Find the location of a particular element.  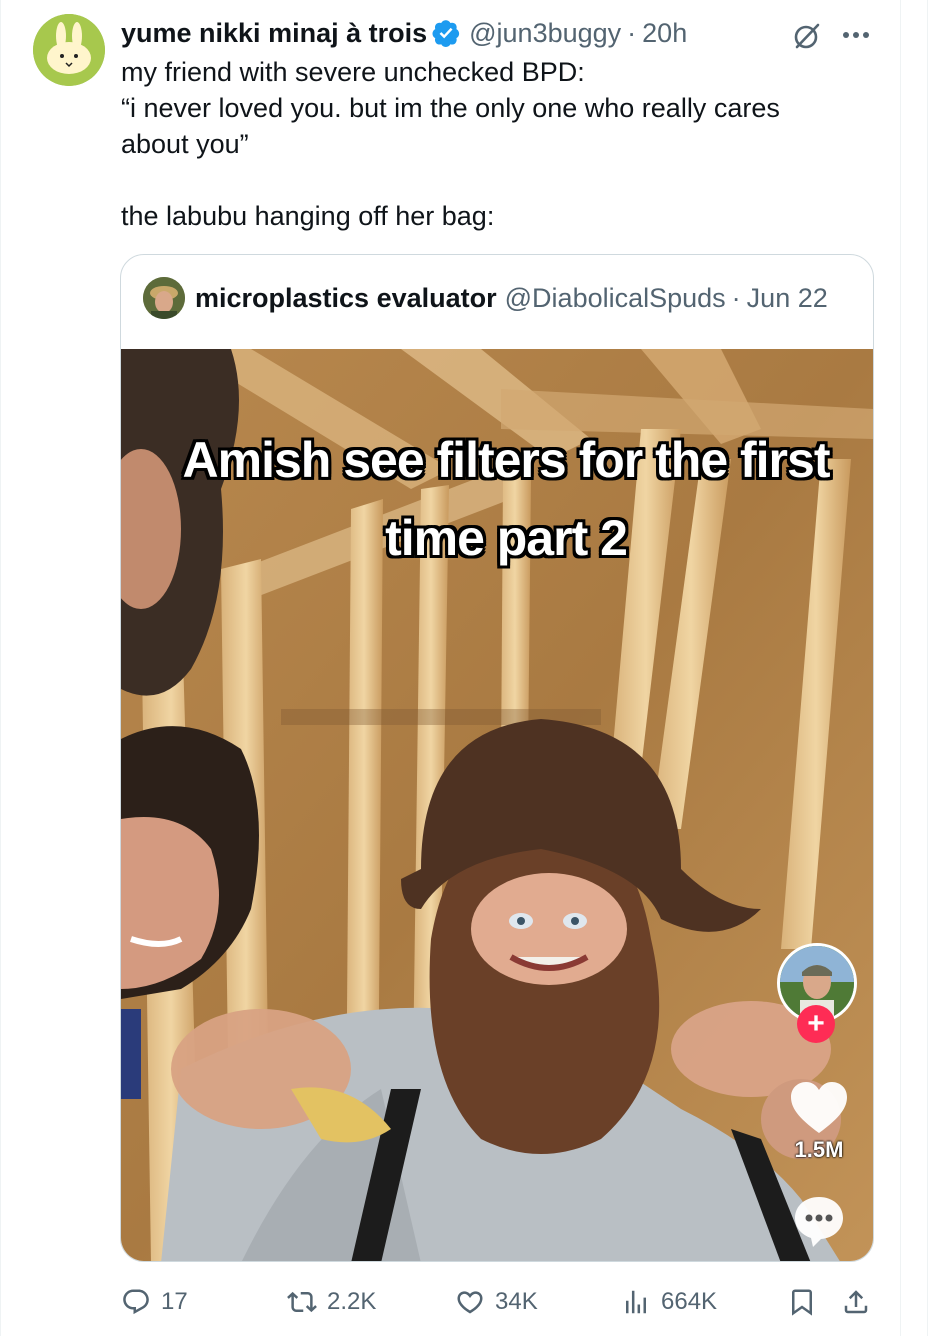

views-button: 664K is located at coordinates (669, 1302).